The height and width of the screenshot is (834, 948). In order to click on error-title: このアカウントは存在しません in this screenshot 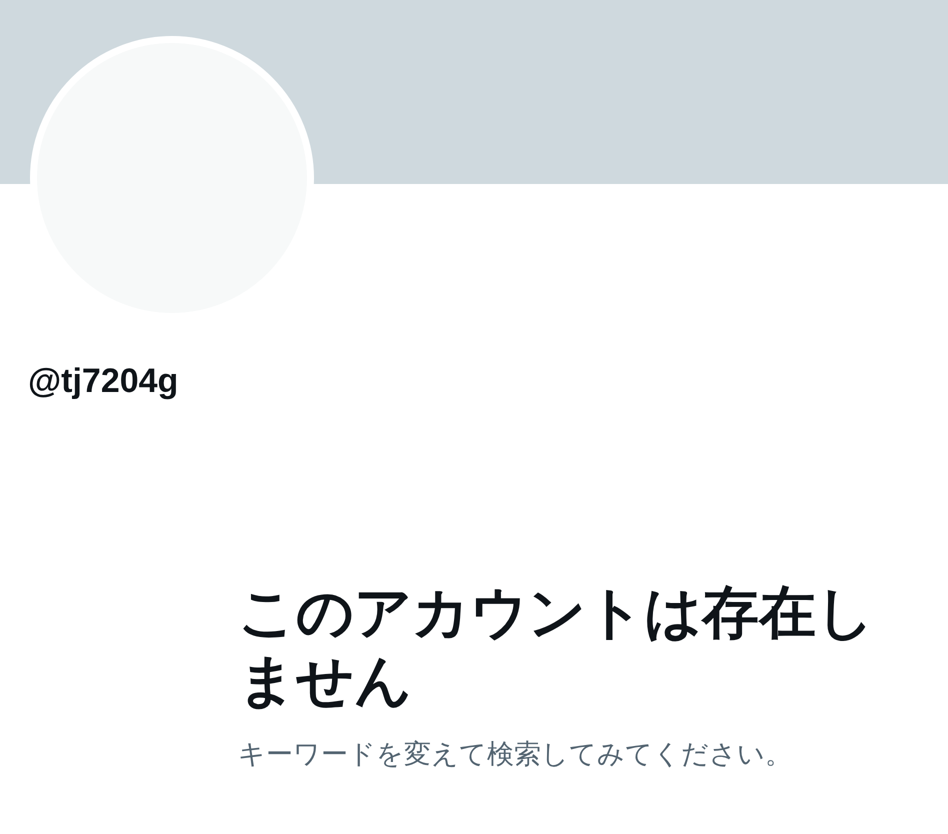, I will do `click(556, 648)`.